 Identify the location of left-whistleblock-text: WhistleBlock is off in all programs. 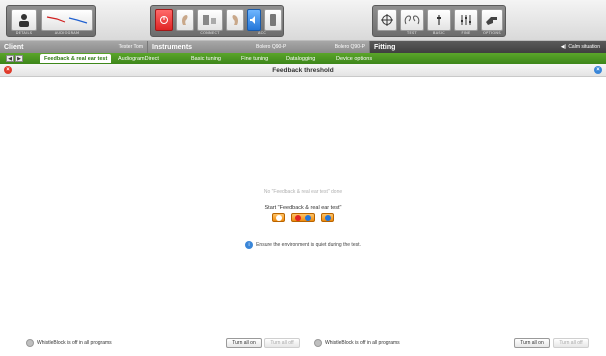
(74, 343).